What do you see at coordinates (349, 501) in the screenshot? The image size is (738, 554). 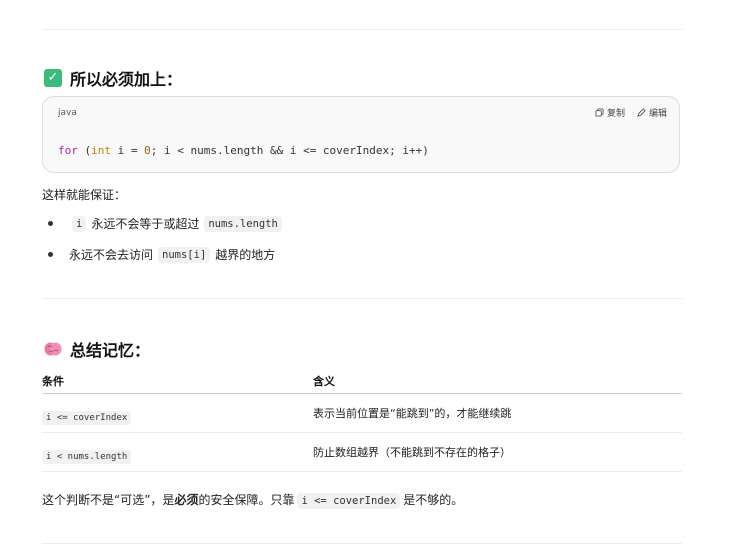 I see `inline-code: i <= coverIndex` at bounding box center [349, 501].